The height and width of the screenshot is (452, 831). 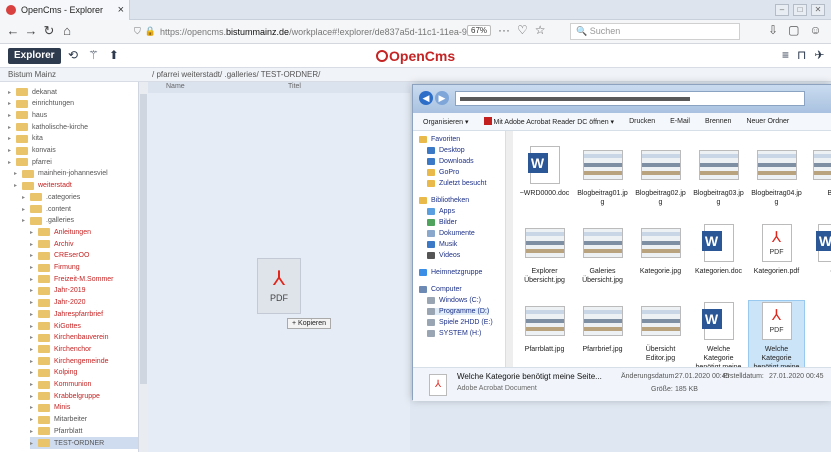 I want to click on tree-item: ▸ Kirchenchor, so click(x=84, y=349).